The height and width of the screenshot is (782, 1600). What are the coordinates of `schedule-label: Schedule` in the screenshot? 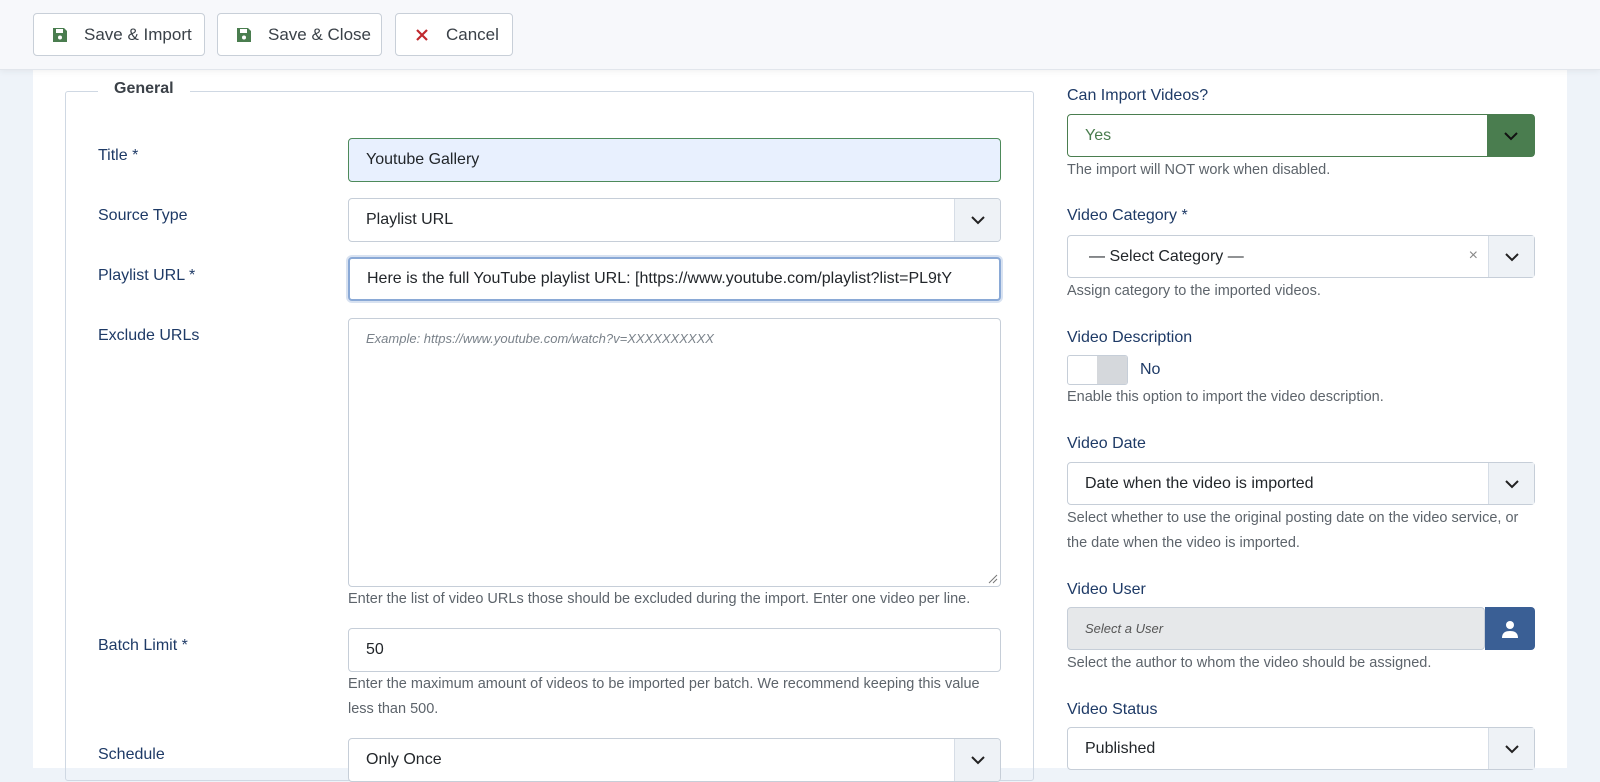 It's located at (131, 754).